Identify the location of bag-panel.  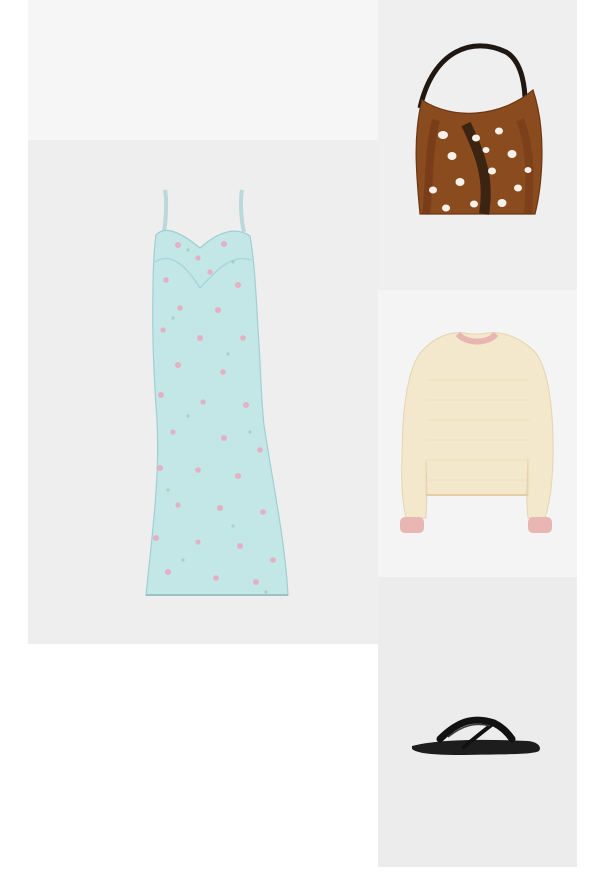
(477, 145).